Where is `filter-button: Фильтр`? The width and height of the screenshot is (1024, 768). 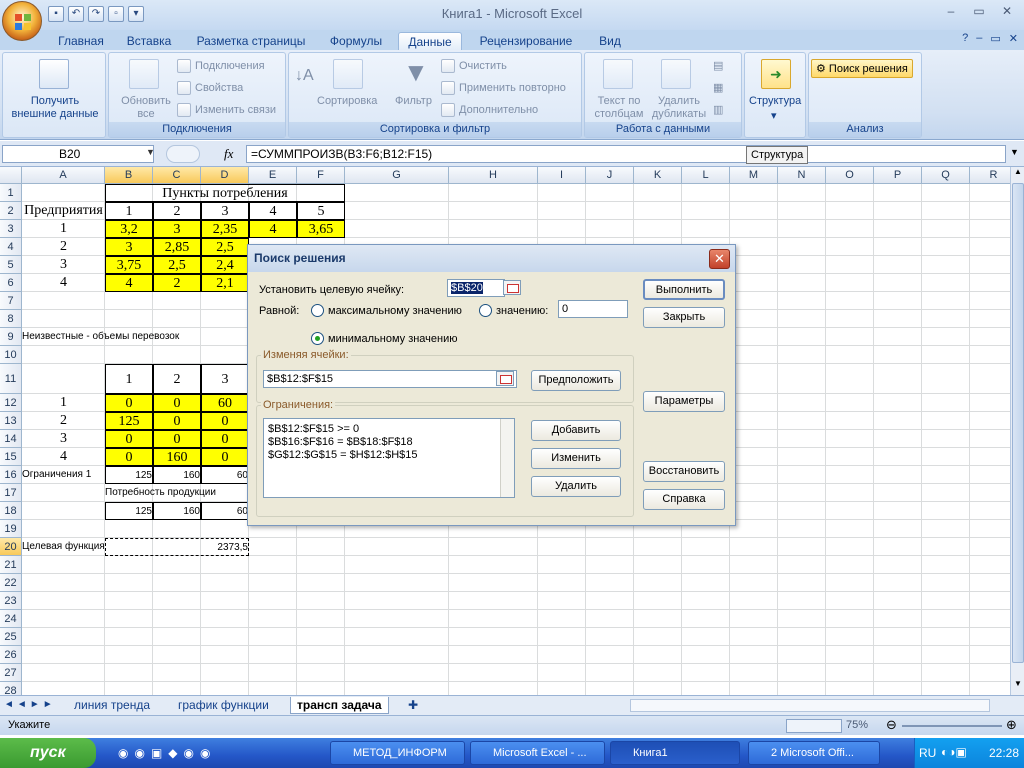 filter-button: Фильтр is located at coordinates (413, 101).